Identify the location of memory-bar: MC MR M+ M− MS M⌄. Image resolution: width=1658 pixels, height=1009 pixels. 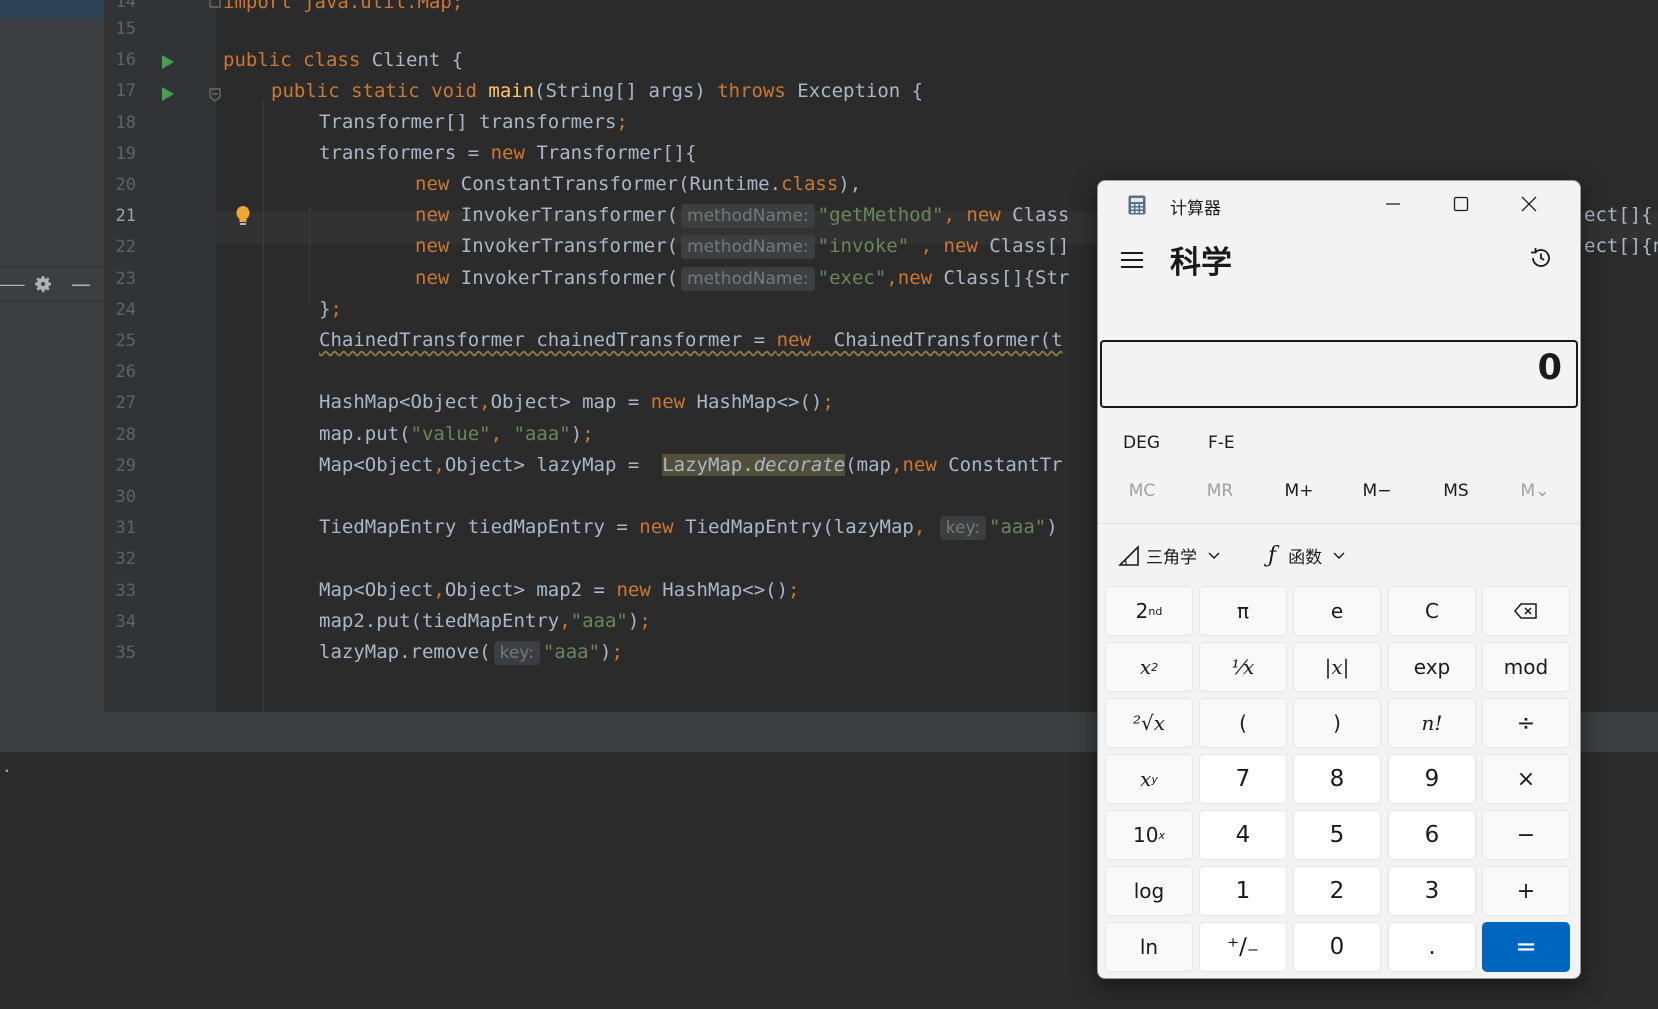
(1339, 494).